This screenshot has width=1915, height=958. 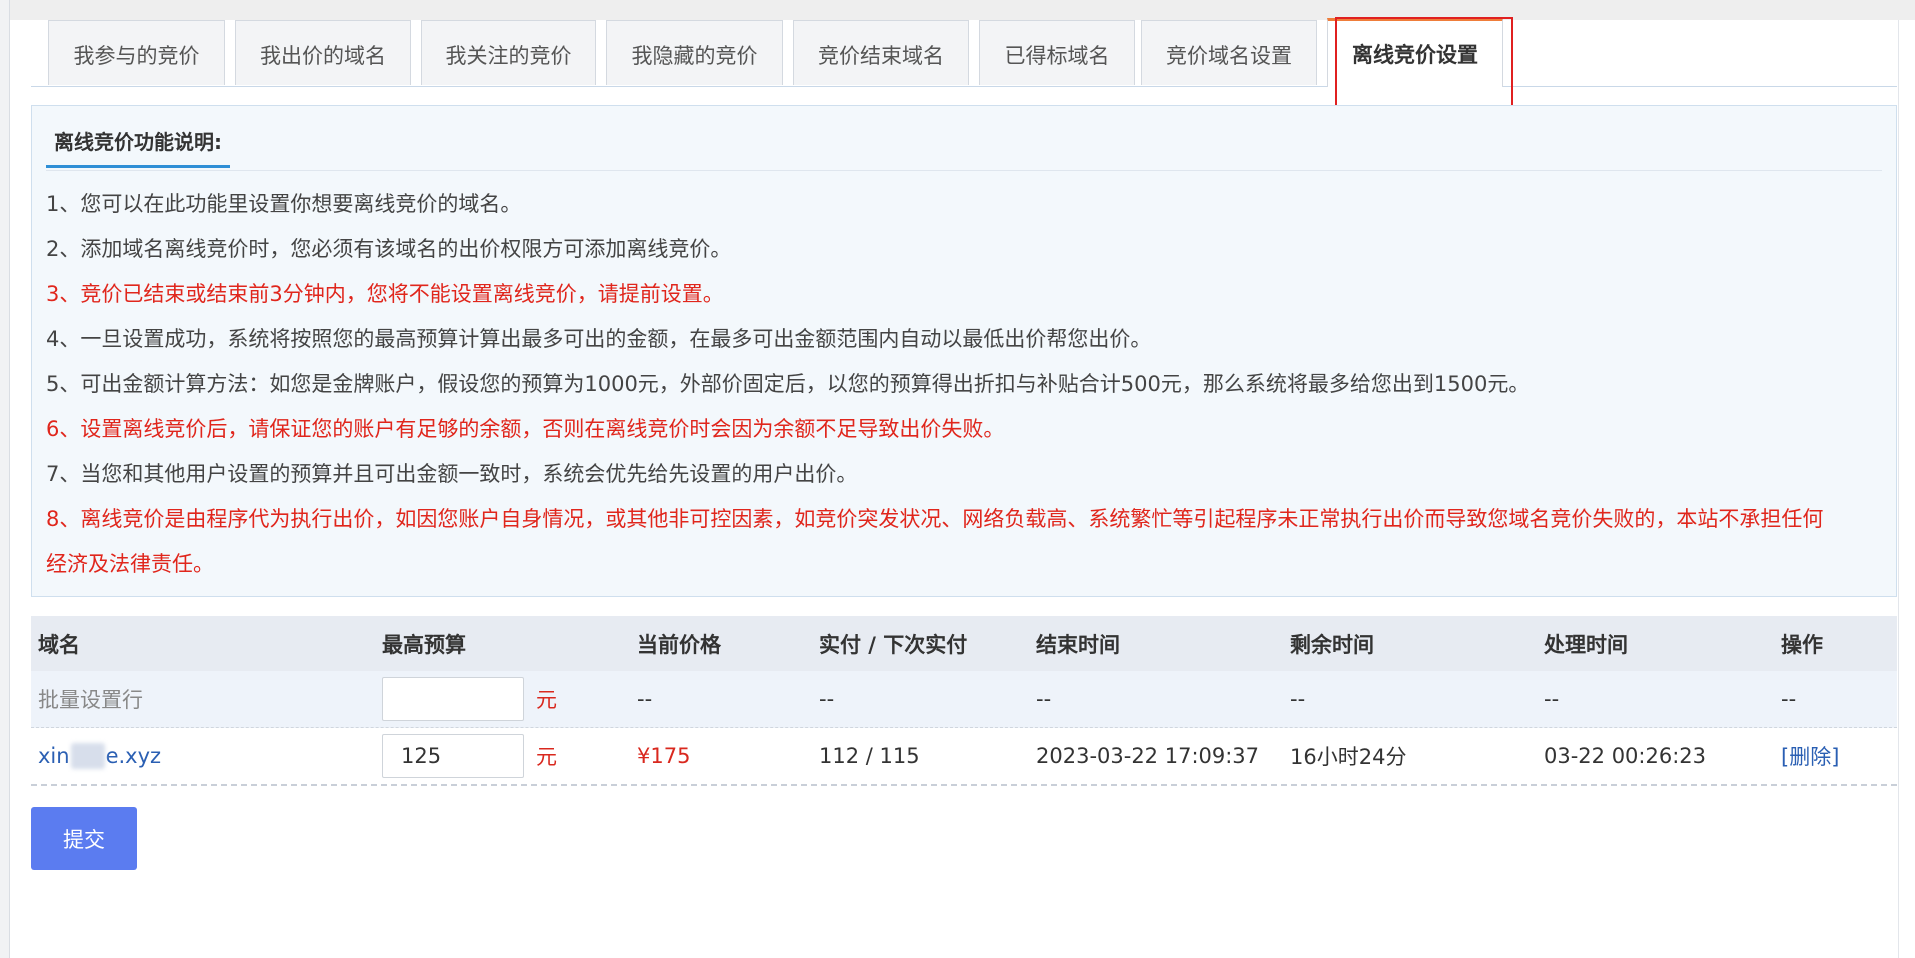 I want to click on tab-my-participated-bids: 我参与的竞价, so click(x=136, y=52).